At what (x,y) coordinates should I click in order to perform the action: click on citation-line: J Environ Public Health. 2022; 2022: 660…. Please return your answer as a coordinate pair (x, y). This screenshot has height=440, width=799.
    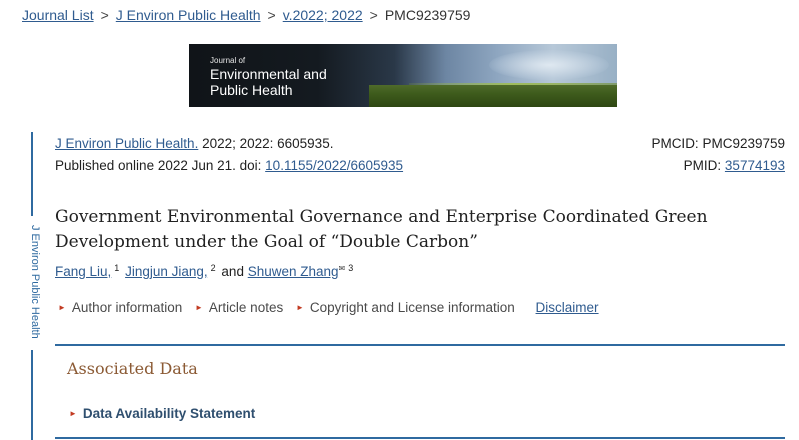
    Looking at the image, I should click on (194, 143).